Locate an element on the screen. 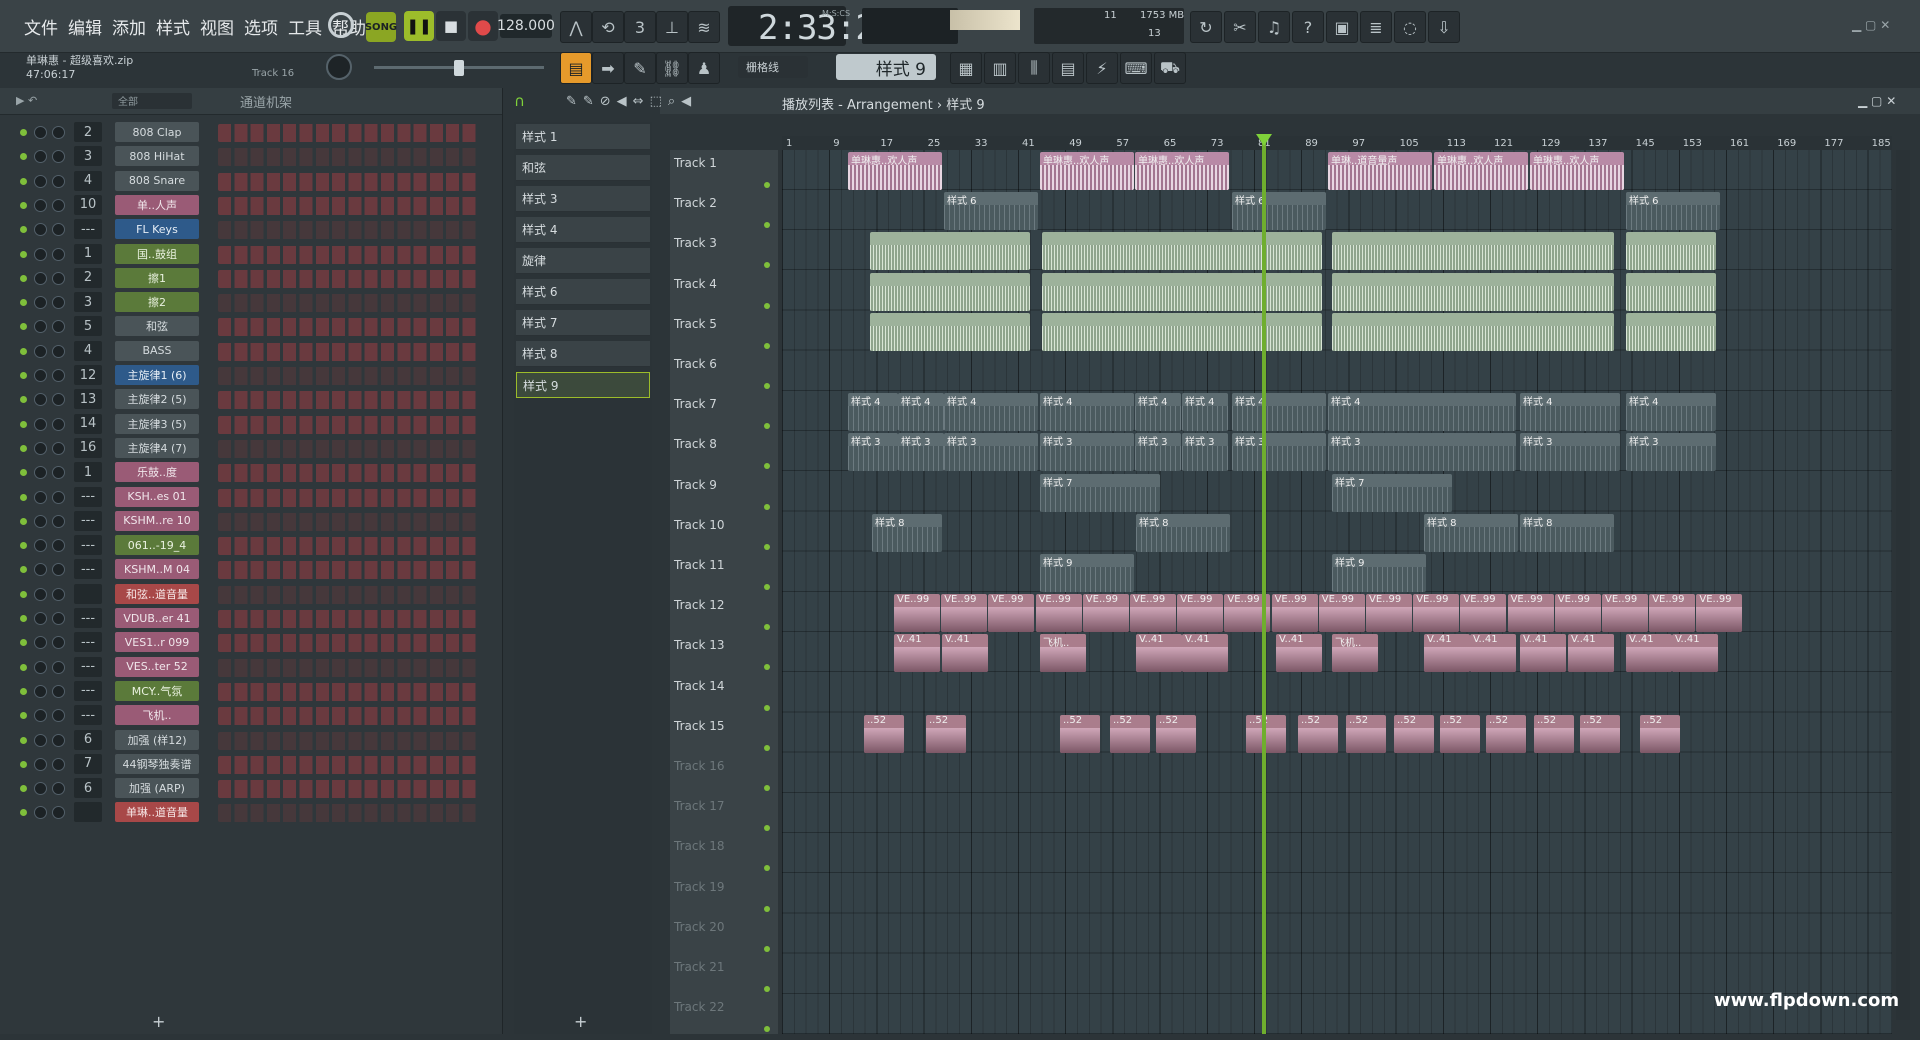 This screenshot has width=1920, height=1040. playlist-clip: 单琳惠..欢人声 is located at coordinates (1481, 171).